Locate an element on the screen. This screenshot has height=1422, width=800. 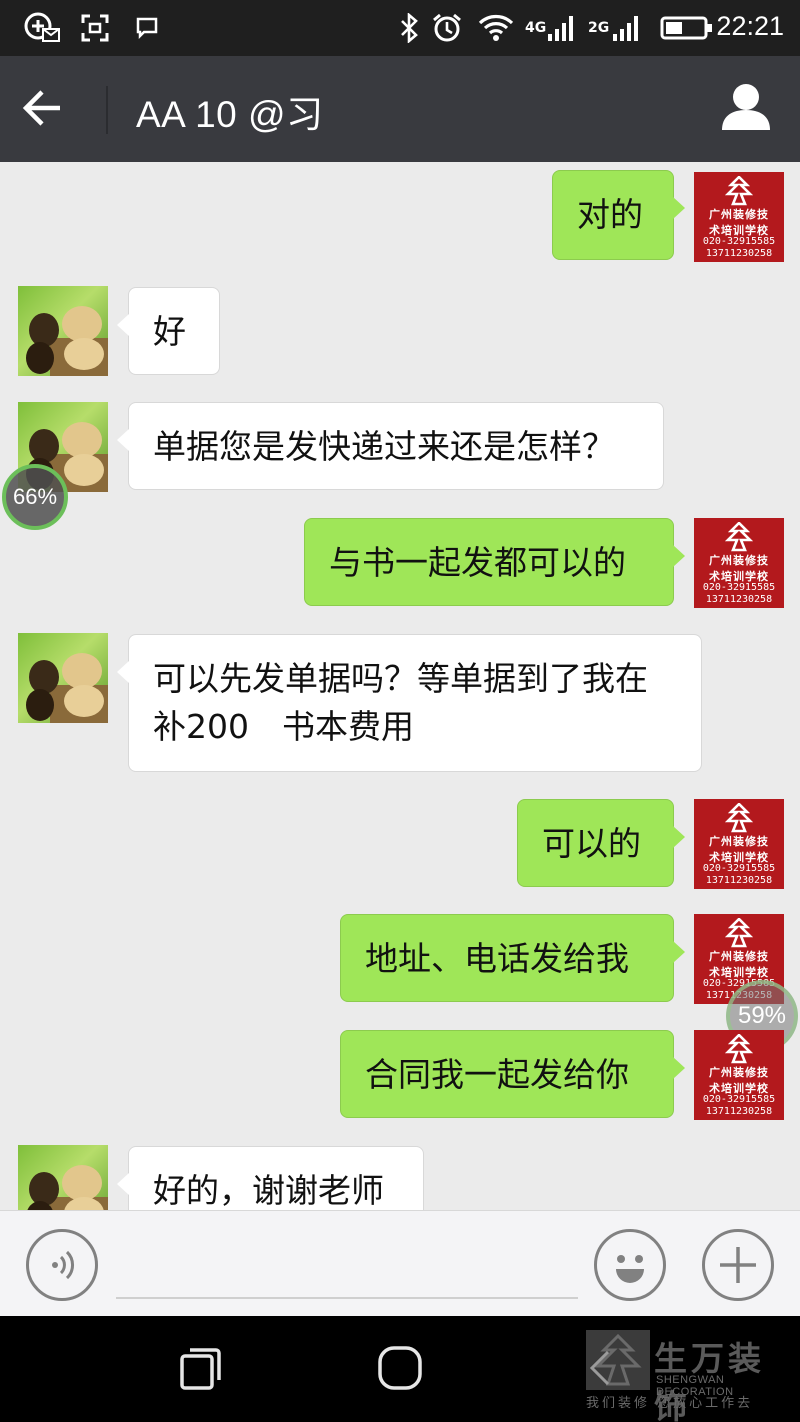
emoji-button is located at coordinates (630, 1265).